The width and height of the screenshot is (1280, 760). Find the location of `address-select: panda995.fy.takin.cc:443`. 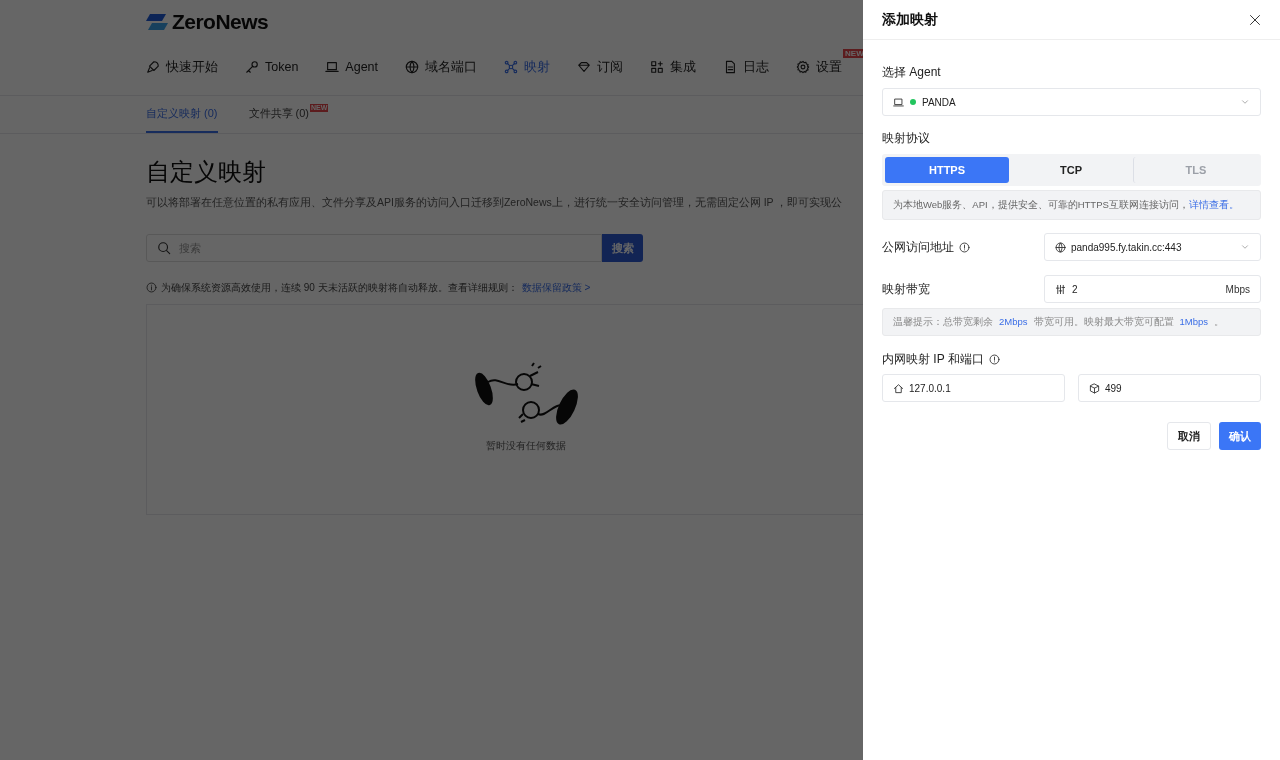

address-select: panda995.fy.takin.cc:443 is located at coordinates (1152, 247).